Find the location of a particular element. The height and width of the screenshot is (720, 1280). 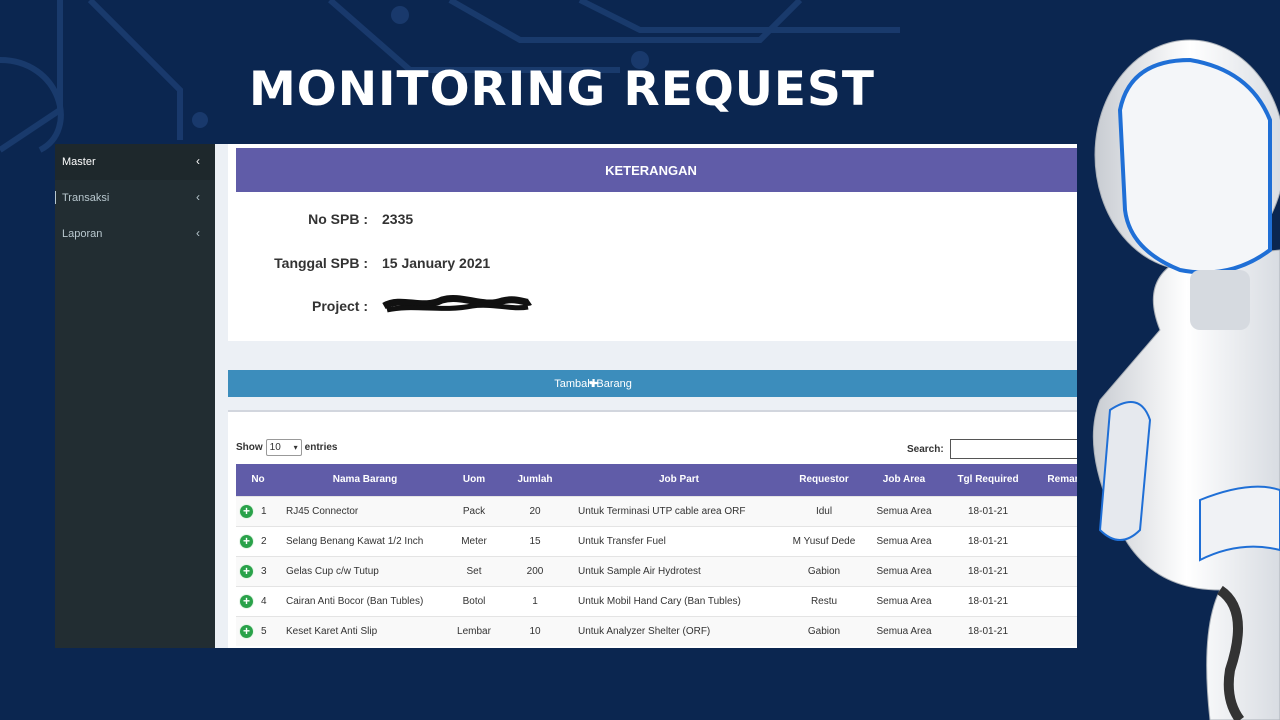

sidebar-item-label: Laporan is located at coordinates (82, 234).